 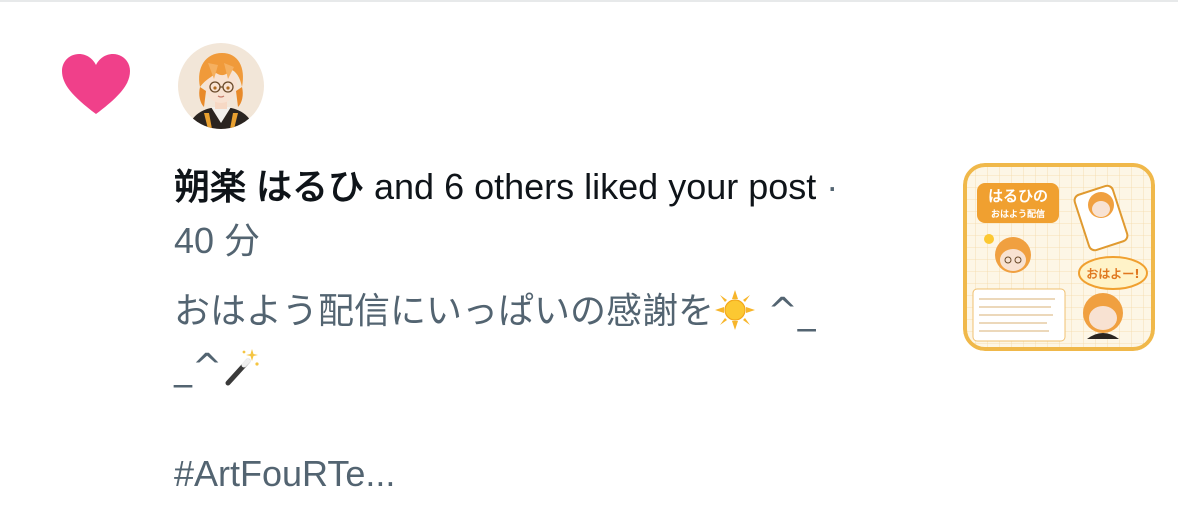 What do you see at coordinates (1018, 214) in the screenshot?
I see `thumbnail-subtitle: おはよう配信` at bounding box center [1018, 214].